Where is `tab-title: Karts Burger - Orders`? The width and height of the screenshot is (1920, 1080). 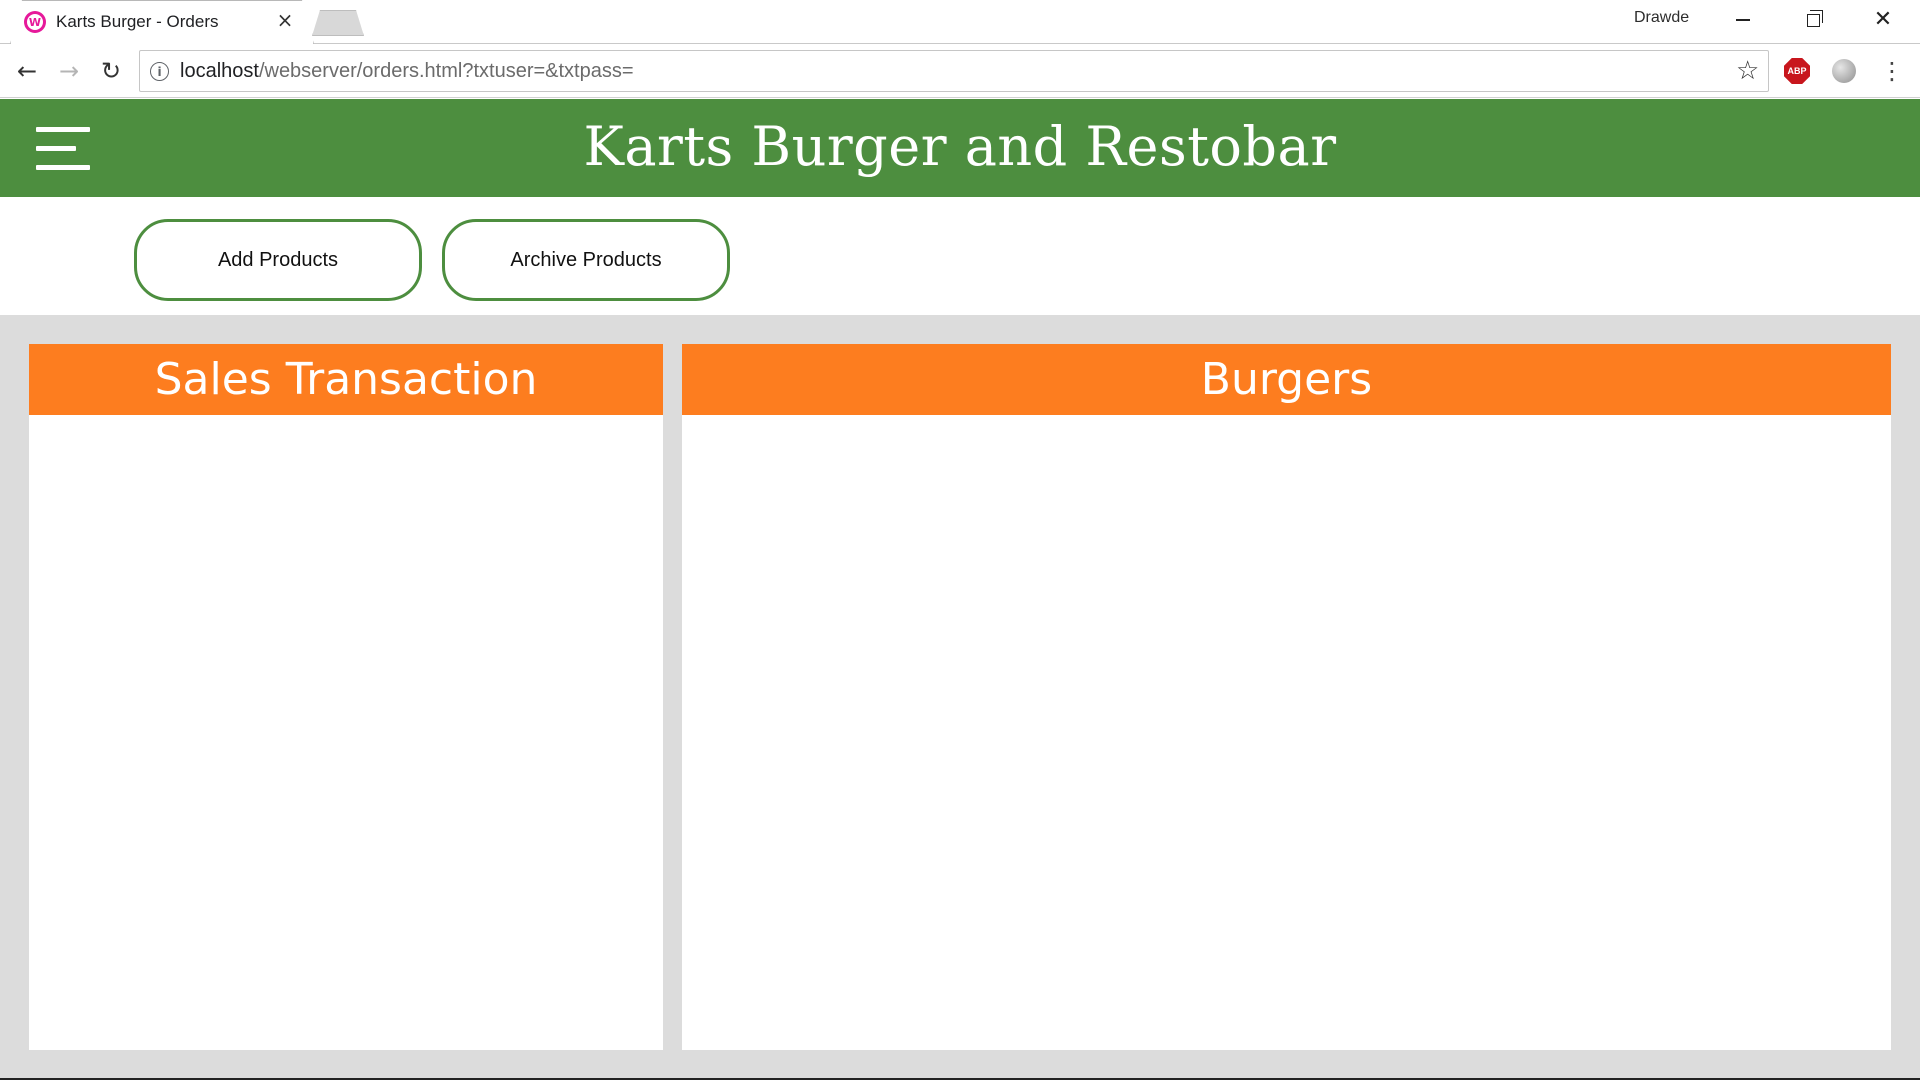
tab-title: Karts Burger - Orders is located at coordinates (137, 21).